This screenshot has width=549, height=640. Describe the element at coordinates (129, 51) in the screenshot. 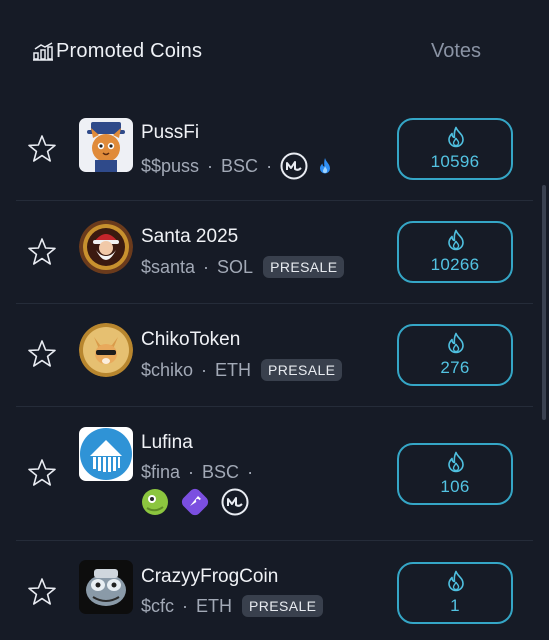

I see `page-title: Promoted Coins` at that location.